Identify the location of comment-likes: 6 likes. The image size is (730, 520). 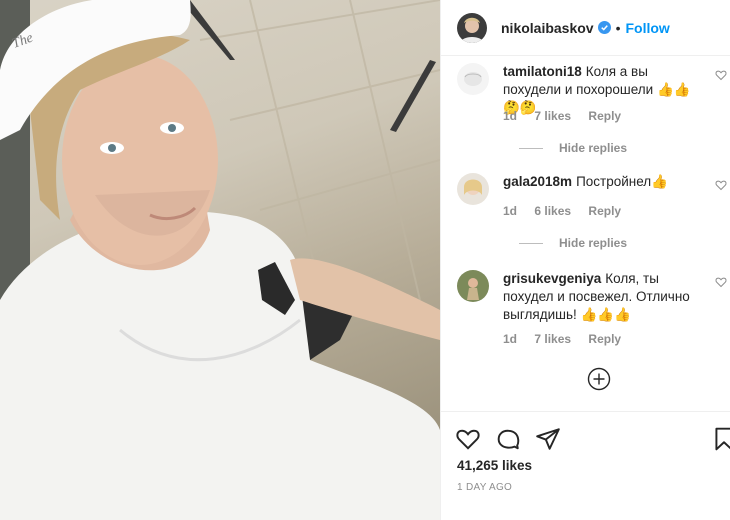
(552, 211).